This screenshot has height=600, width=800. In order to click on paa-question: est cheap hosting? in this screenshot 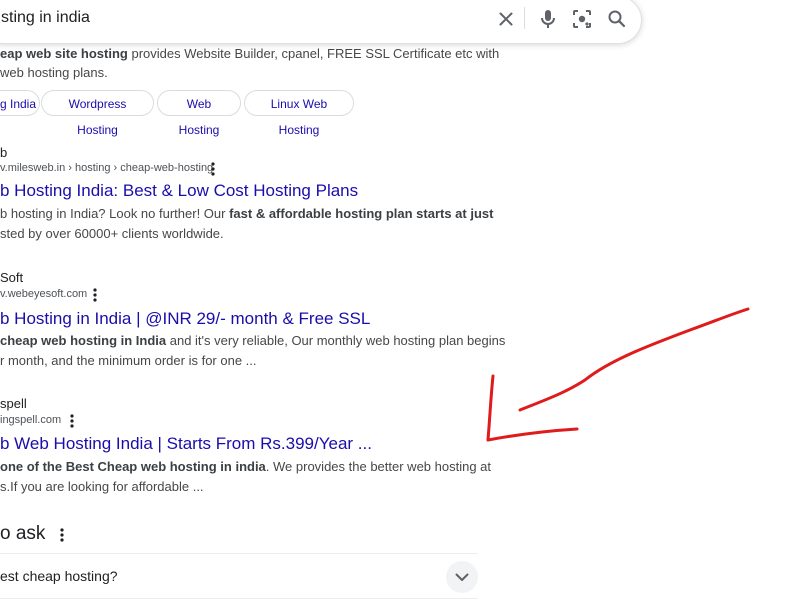, I will do `click(59, 576)`.